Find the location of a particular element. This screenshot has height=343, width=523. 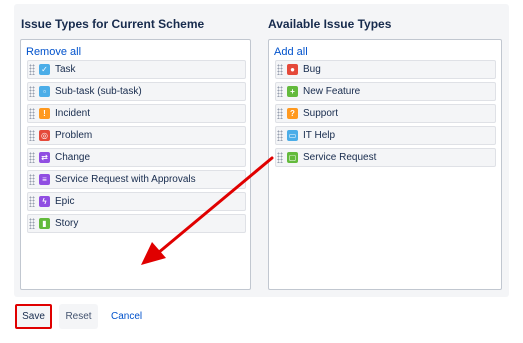

issue-type-item: ? Support is located at coordinates (385, 113).